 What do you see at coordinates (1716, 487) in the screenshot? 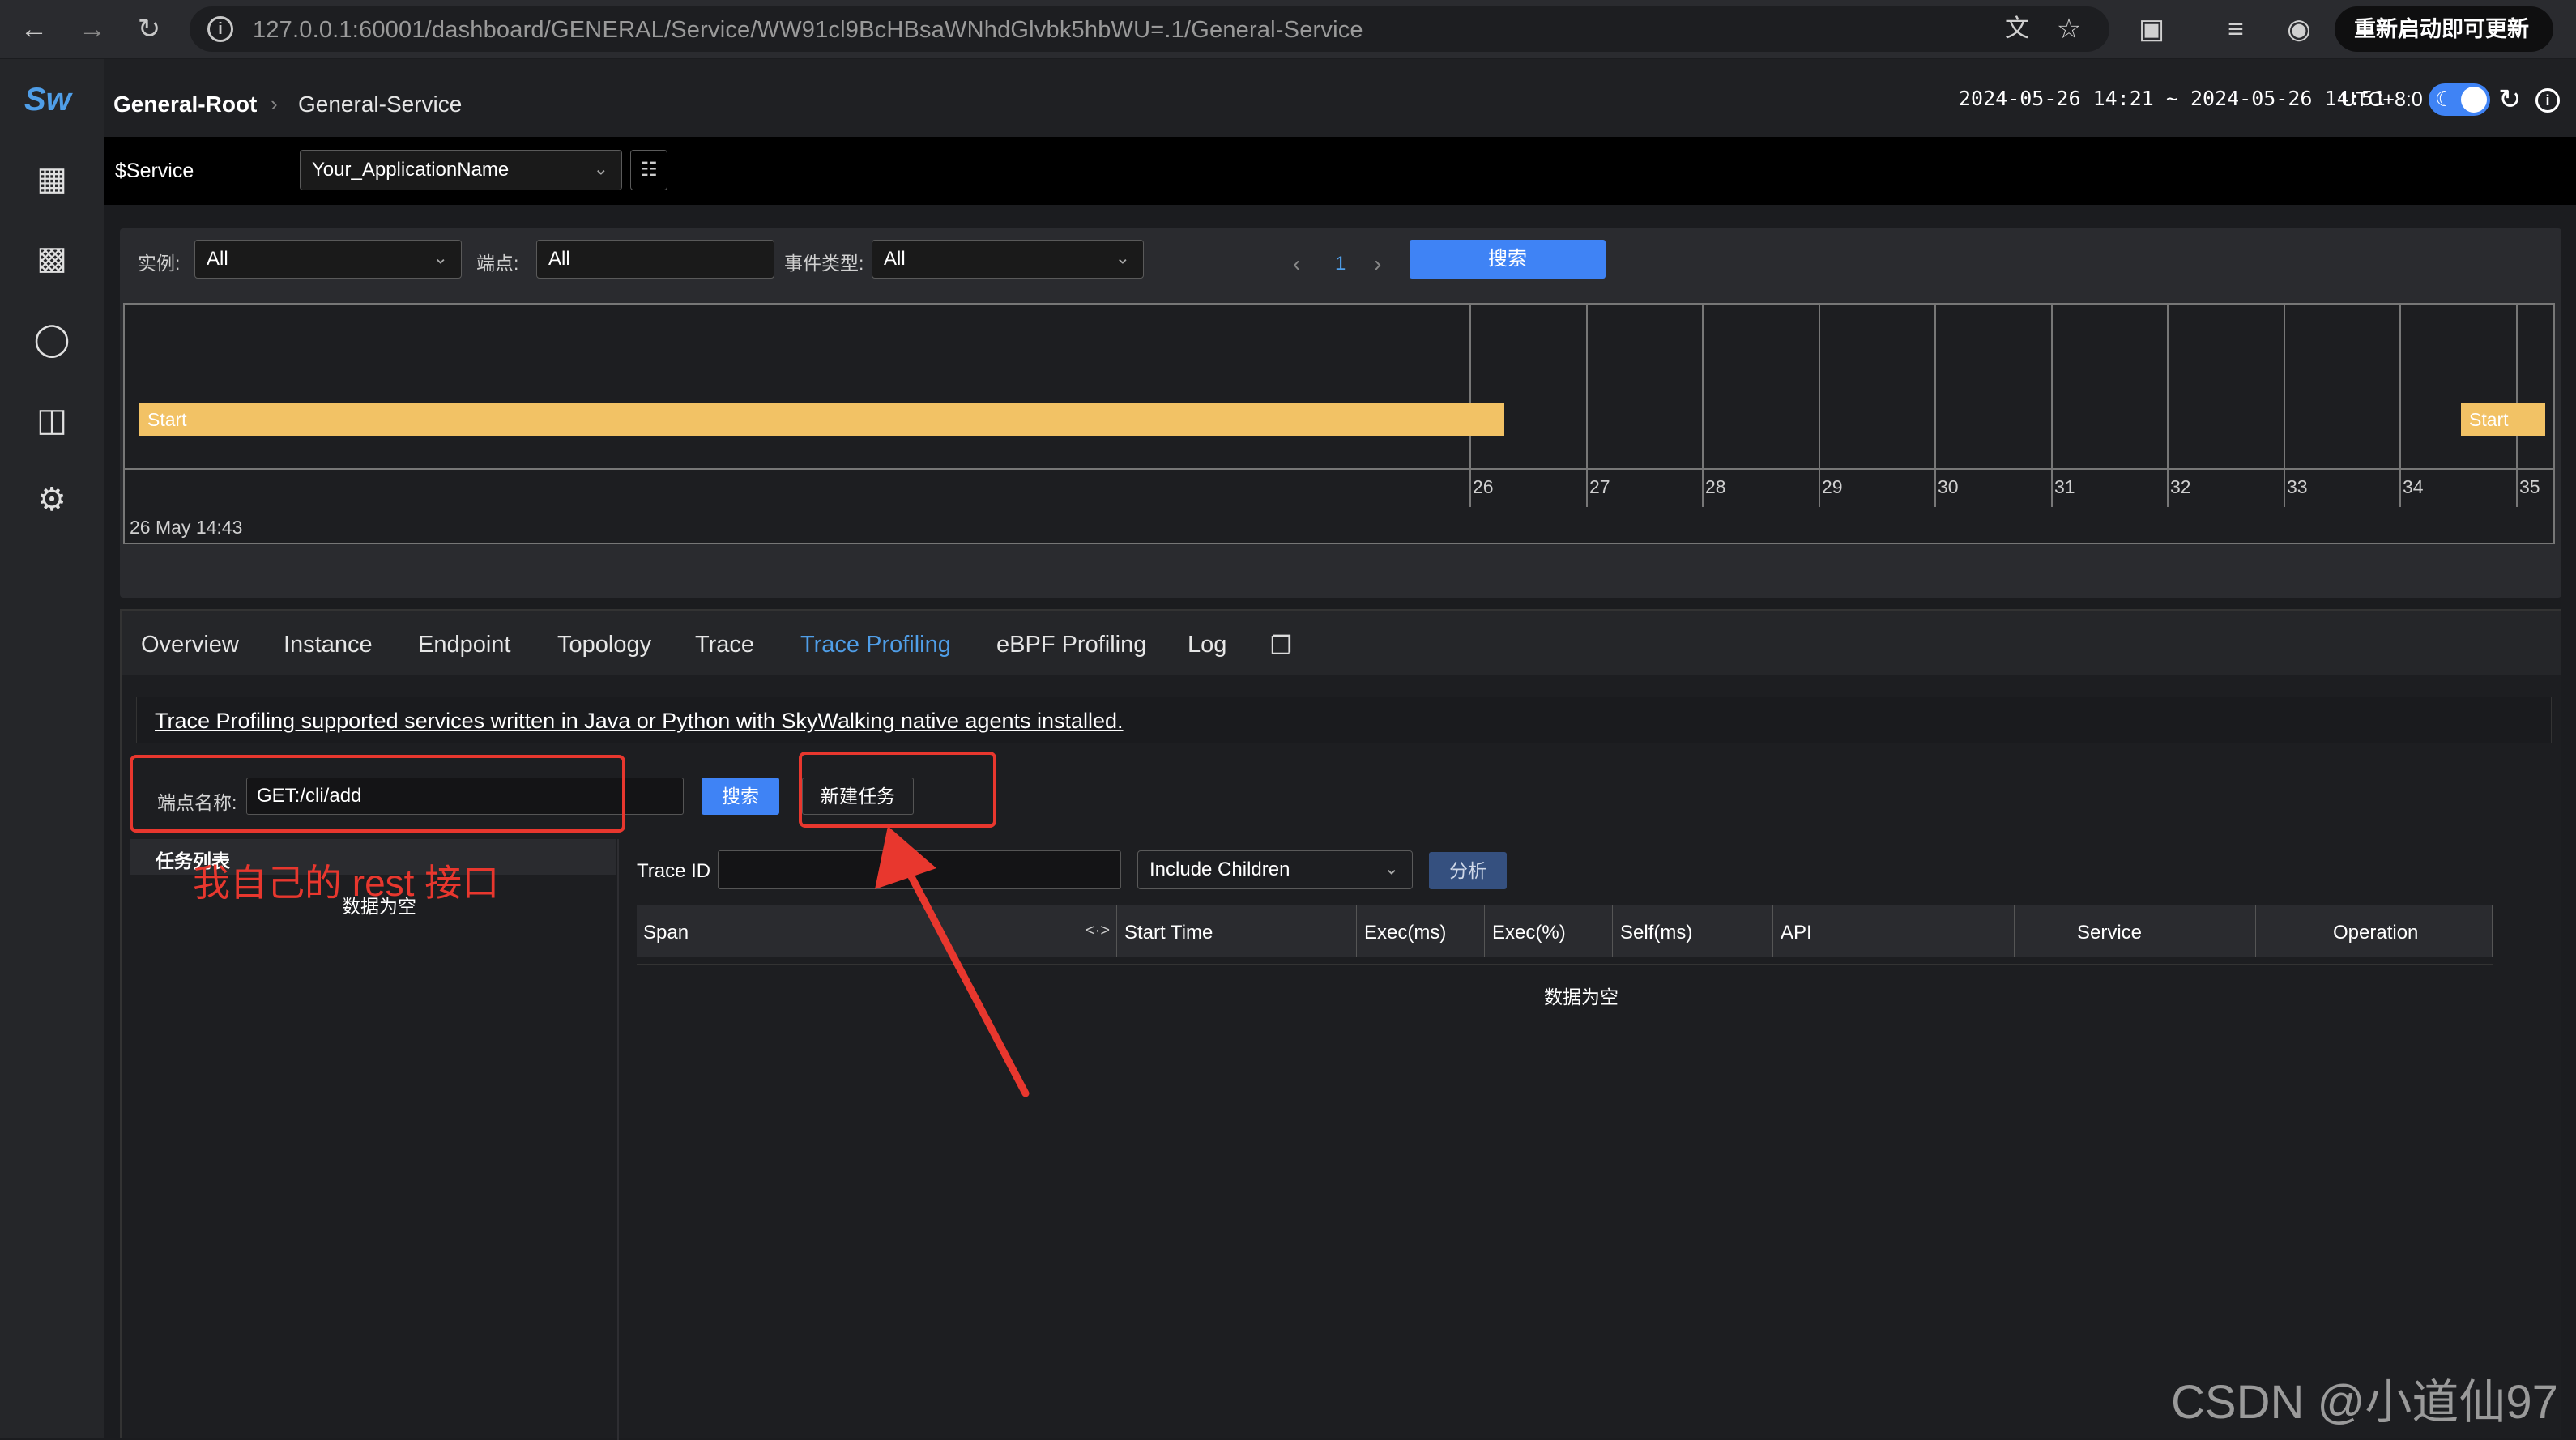
I see `timeline-tick-label: 28` at bounding box center [1716, 487].